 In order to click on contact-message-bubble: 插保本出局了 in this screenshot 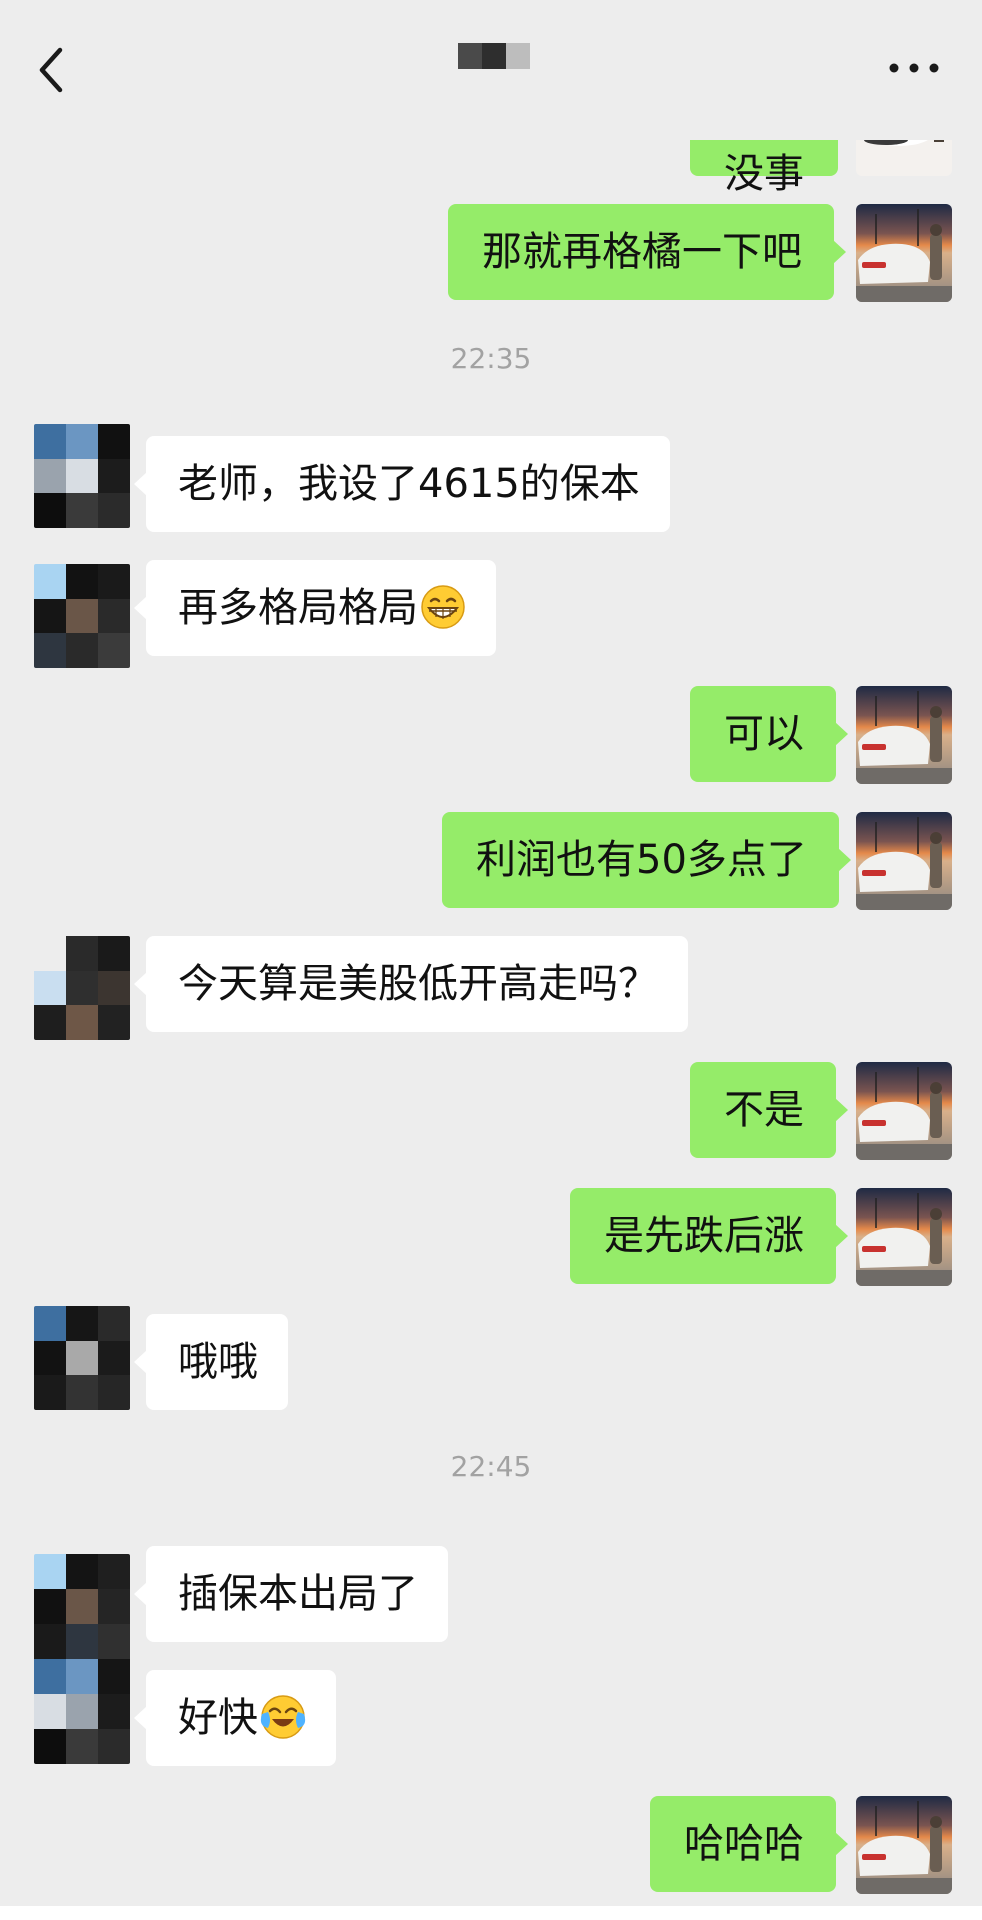, I will do `click(291, 1594)`.